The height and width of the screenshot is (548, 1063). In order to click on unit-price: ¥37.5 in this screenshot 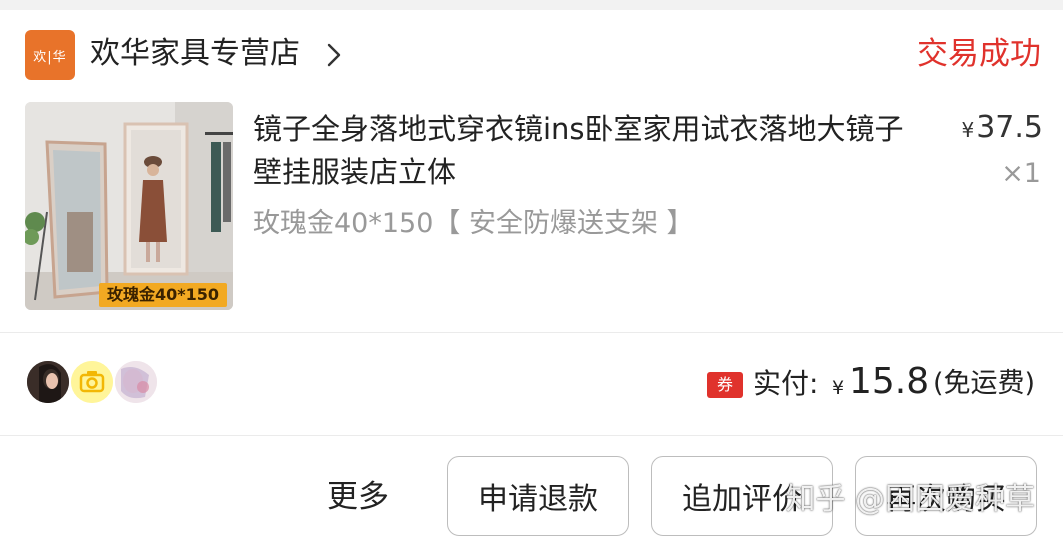, I will do `click(1002, 129)`.